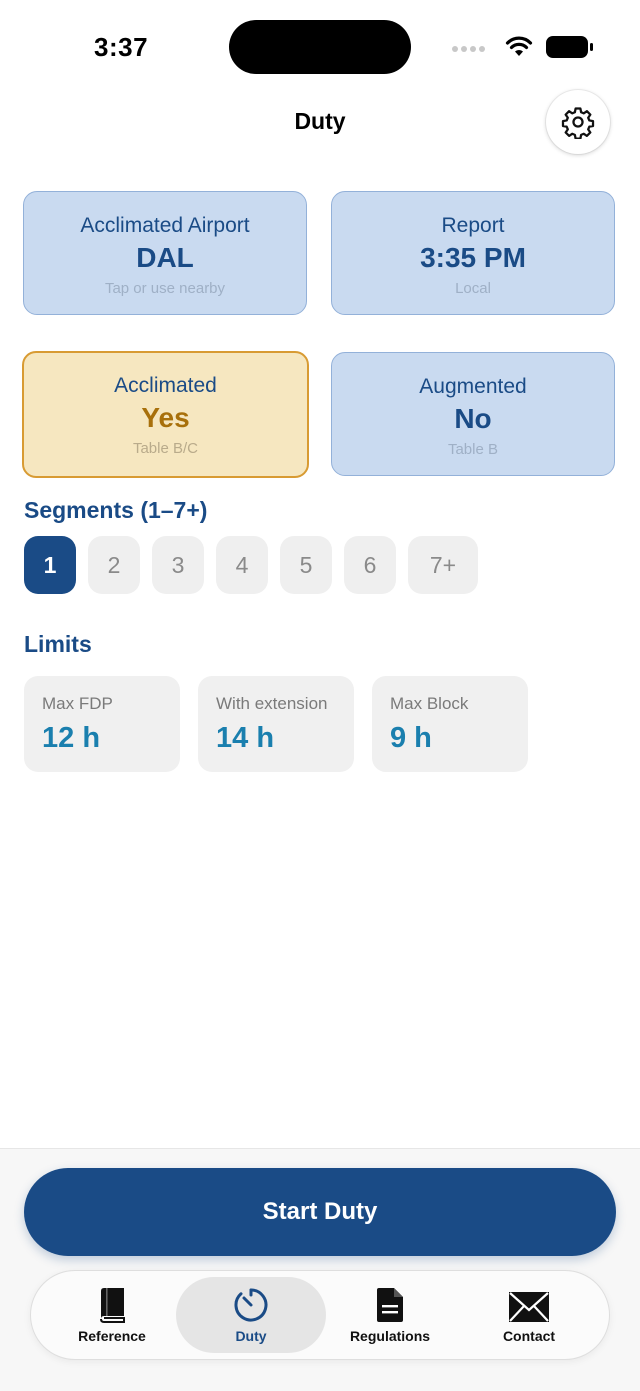 This screenshot has height=1391, width=640. What do you see at coordinates (473, 288) in the screenshot?
I see `report-hint: Local` at bounding box center [473, 288].